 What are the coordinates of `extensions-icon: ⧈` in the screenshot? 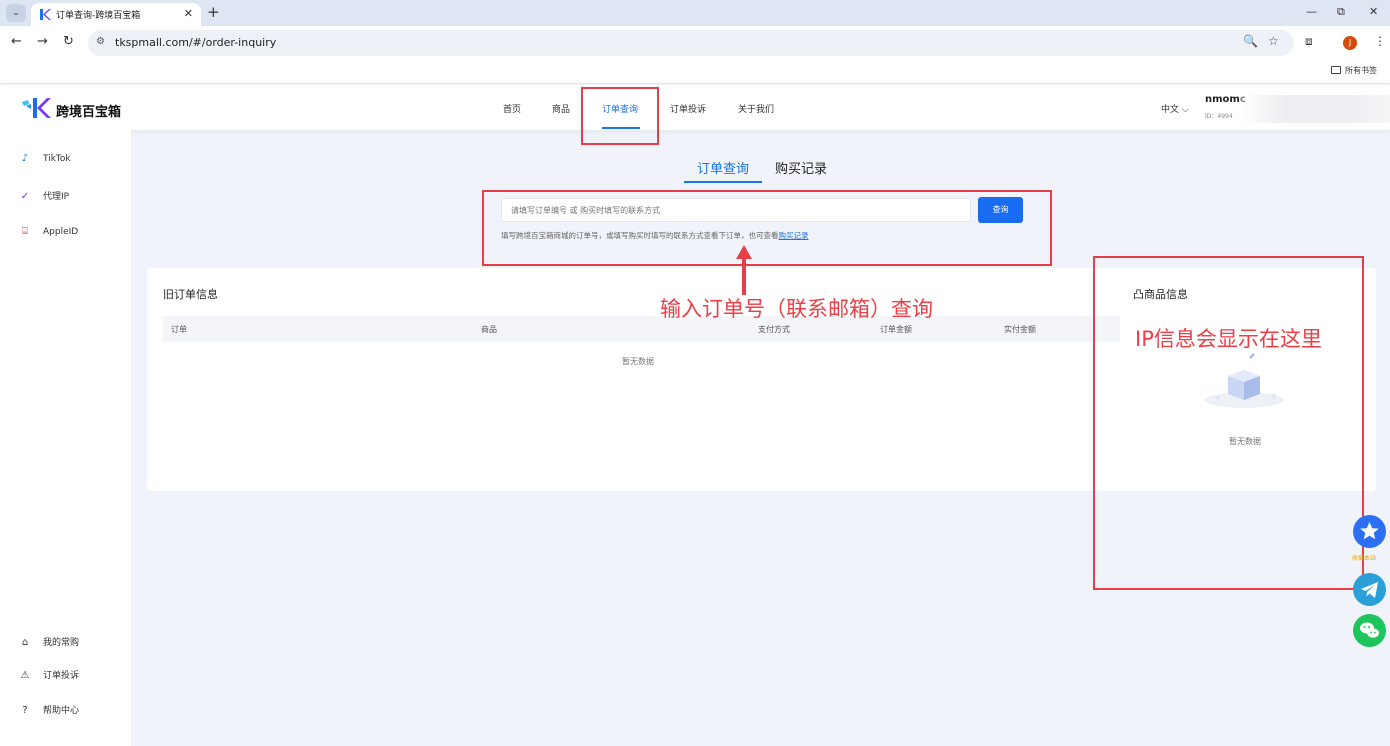 It's located at (1309, 41).